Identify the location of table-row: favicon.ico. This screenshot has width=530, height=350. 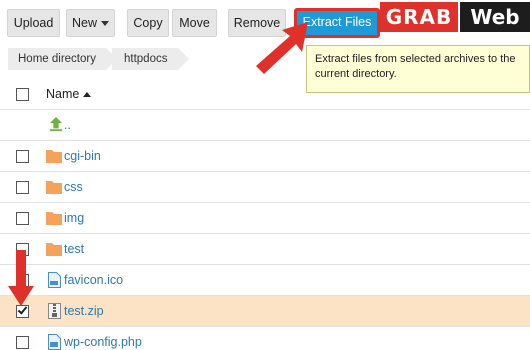
(265, 280).